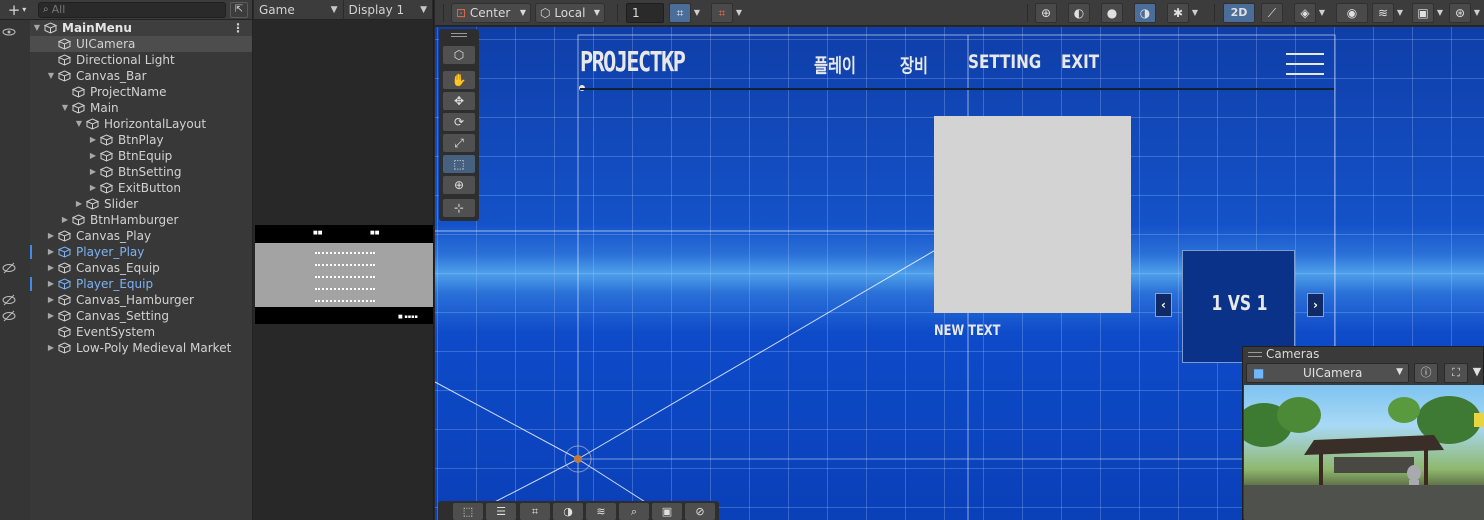 The height and width of the screenshot is (520, 1484). Describe the element at coordinates (141, 92) in the screenshot. I see `hierarchy-item: ProjectName` at that location.